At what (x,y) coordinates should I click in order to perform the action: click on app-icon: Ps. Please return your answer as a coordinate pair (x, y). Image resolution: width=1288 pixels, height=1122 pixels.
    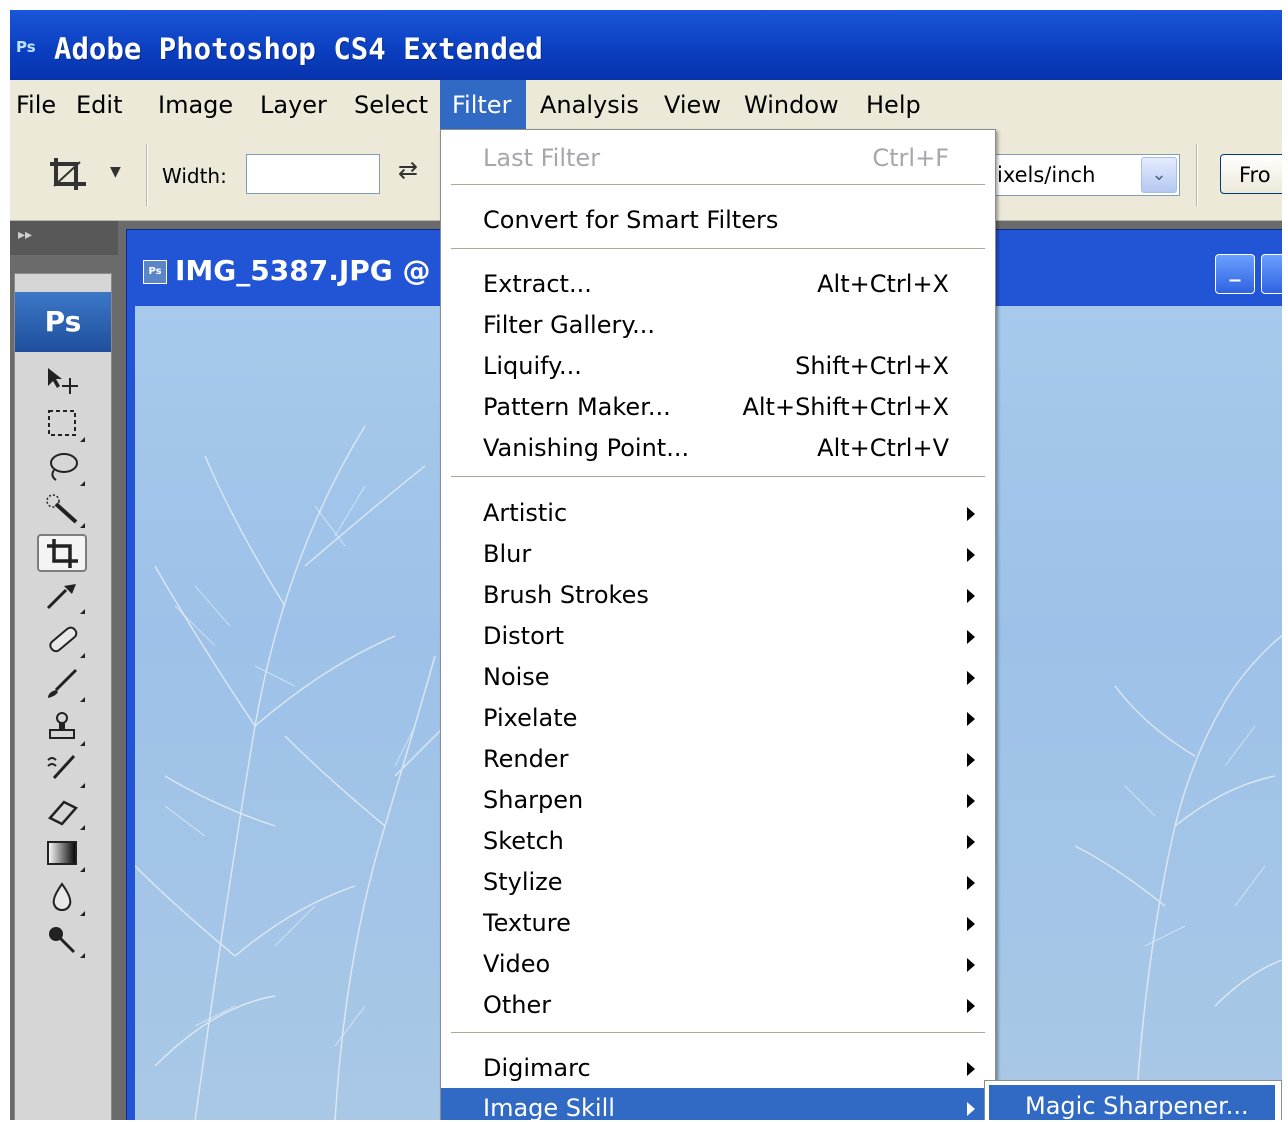
    Looking at the image, I should click on (26, 47).